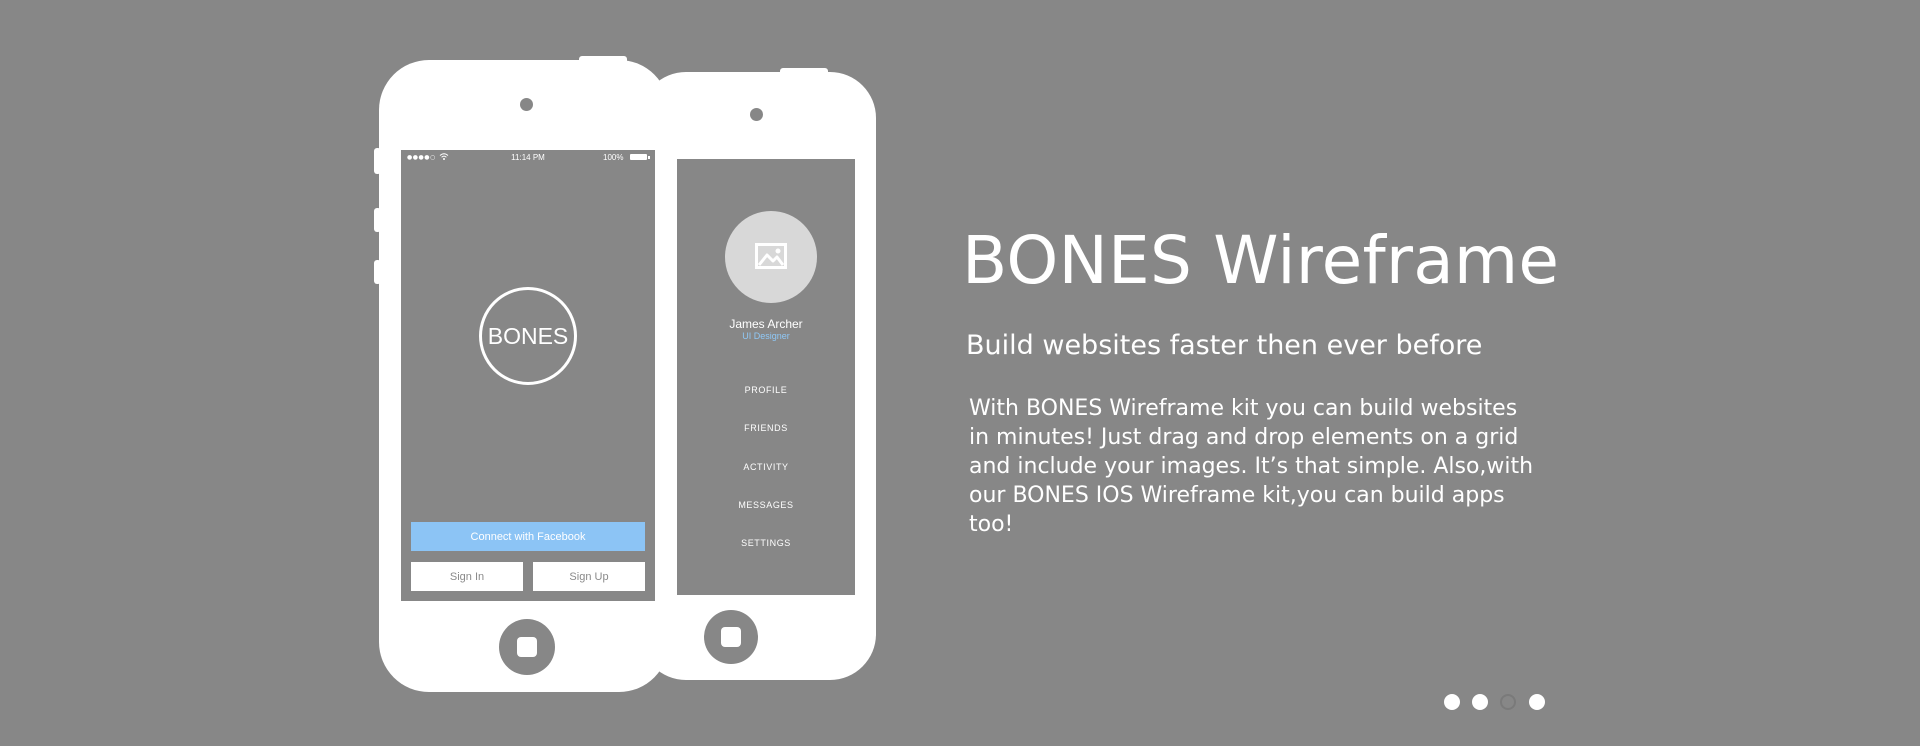 The width and height of the screenshot is (1920, 746). Describe the element at coordinates (467, 576) in the screenshot. I see `sign-in-button: Sign In` at that location.